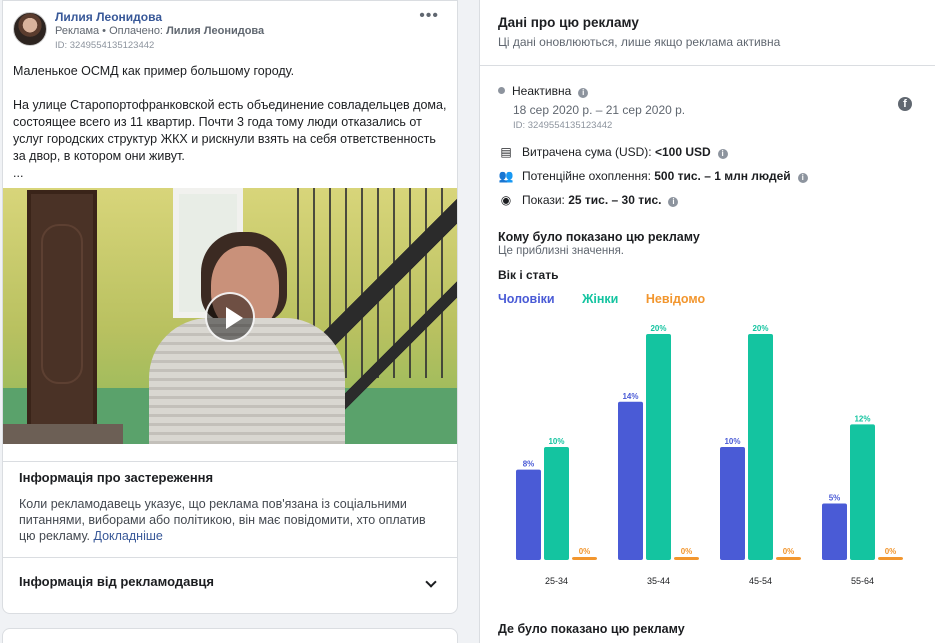 This screenshot has height=643, width=935. What do you see at coordinates (732, 503) in the screenshot?
I see `bar-45-54-men` at bounding box center [732, 503].